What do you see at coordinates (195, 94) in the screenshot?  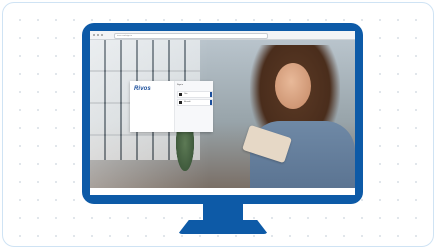 I see `account-option-button: Okta` at bounding box center [195, 94].